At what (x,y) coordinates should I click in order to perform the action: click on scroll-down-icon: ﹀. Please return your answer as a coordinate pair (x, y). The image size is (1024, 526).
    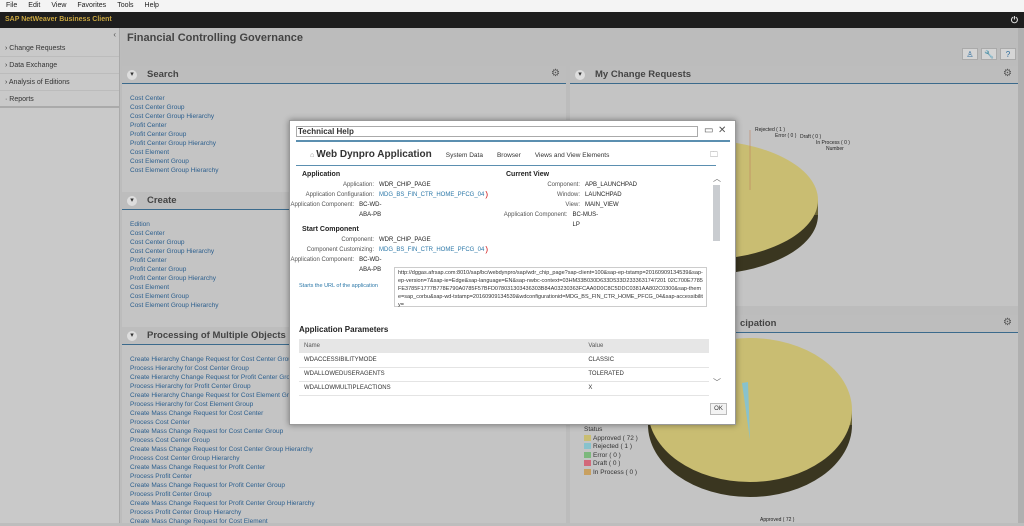
    Looking at the image, I should click on (717, 382).